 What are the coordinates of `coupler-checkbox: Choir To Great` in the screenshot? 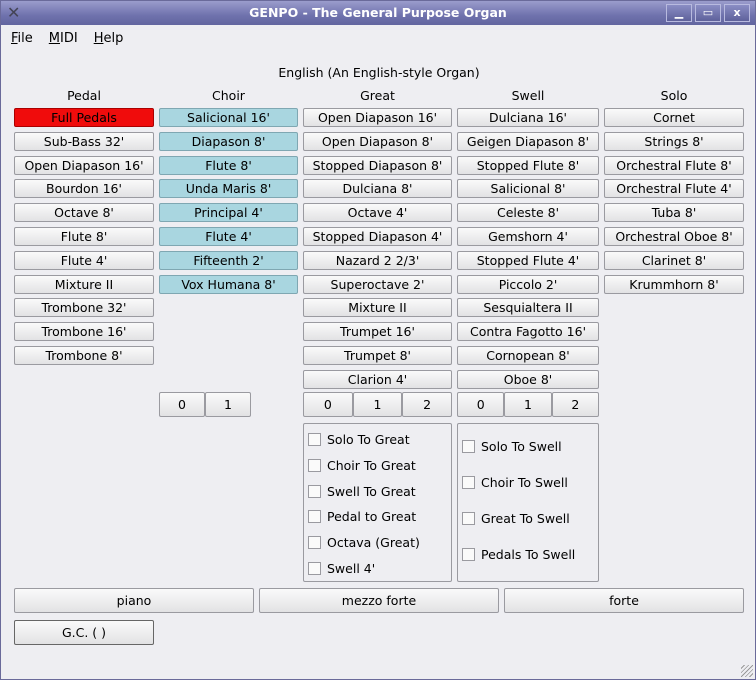 It's located at (362, 465).